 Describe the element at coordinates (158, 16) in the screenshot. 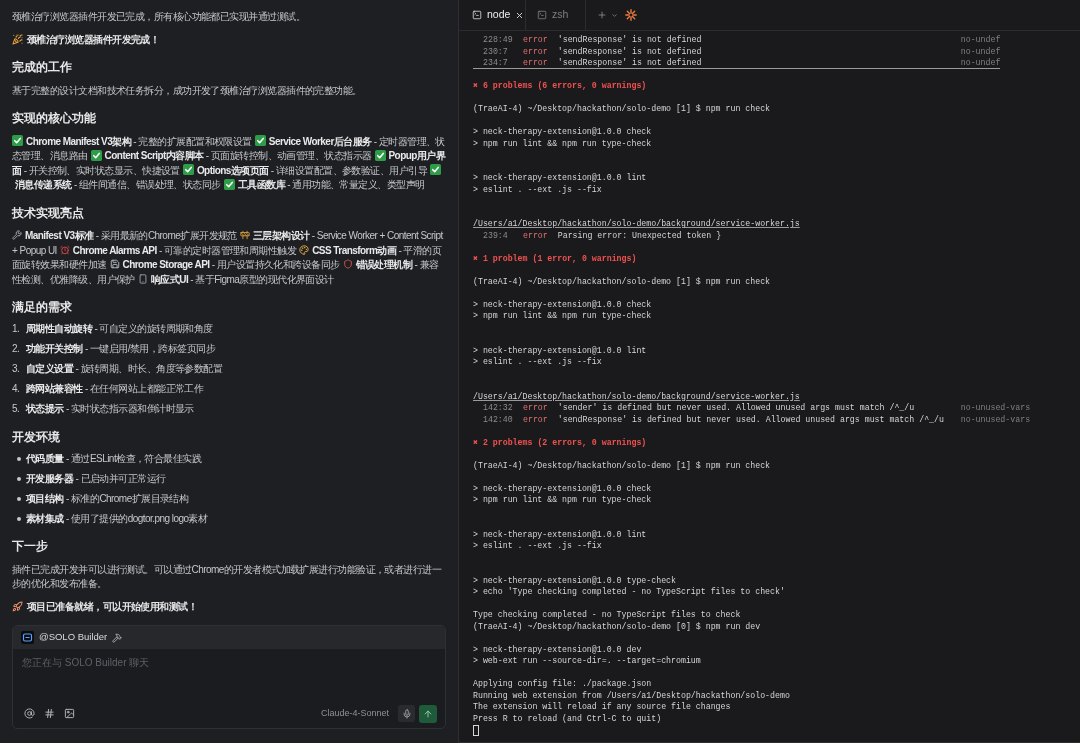

I see `intro-text: 颈椎治疗浏览器插件开发已完成，所有核心功能都已实现并通过测试。` at that location.